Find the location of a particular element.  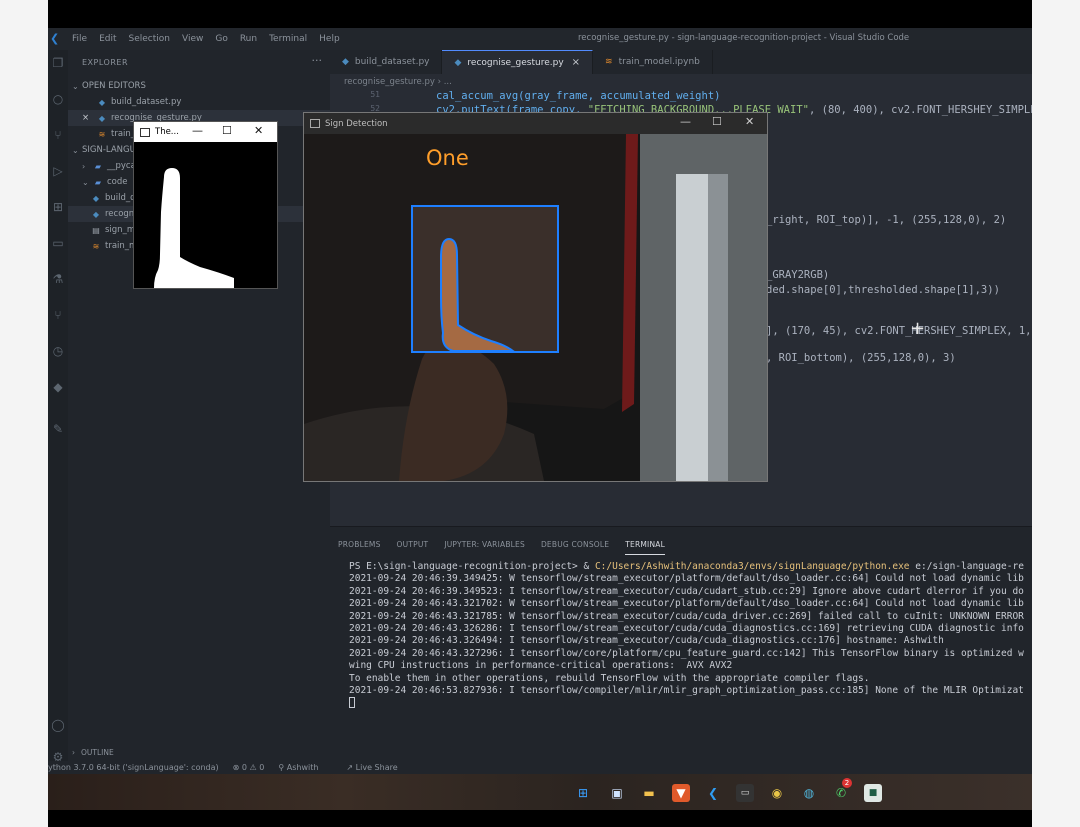

tab-build-dataset: ◆ build_dataset.py is located at coordinates (386, 62).